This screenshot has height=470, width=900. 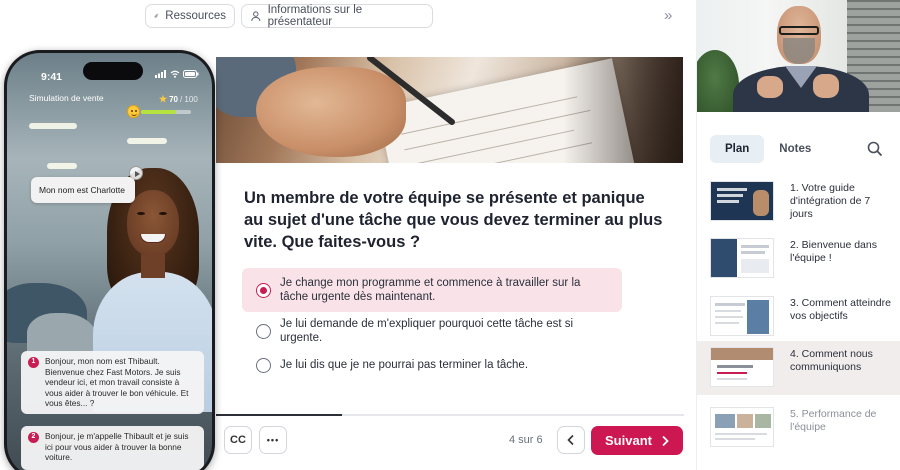 I want to click on next-label: Suivant, so click(x=628, y=440).